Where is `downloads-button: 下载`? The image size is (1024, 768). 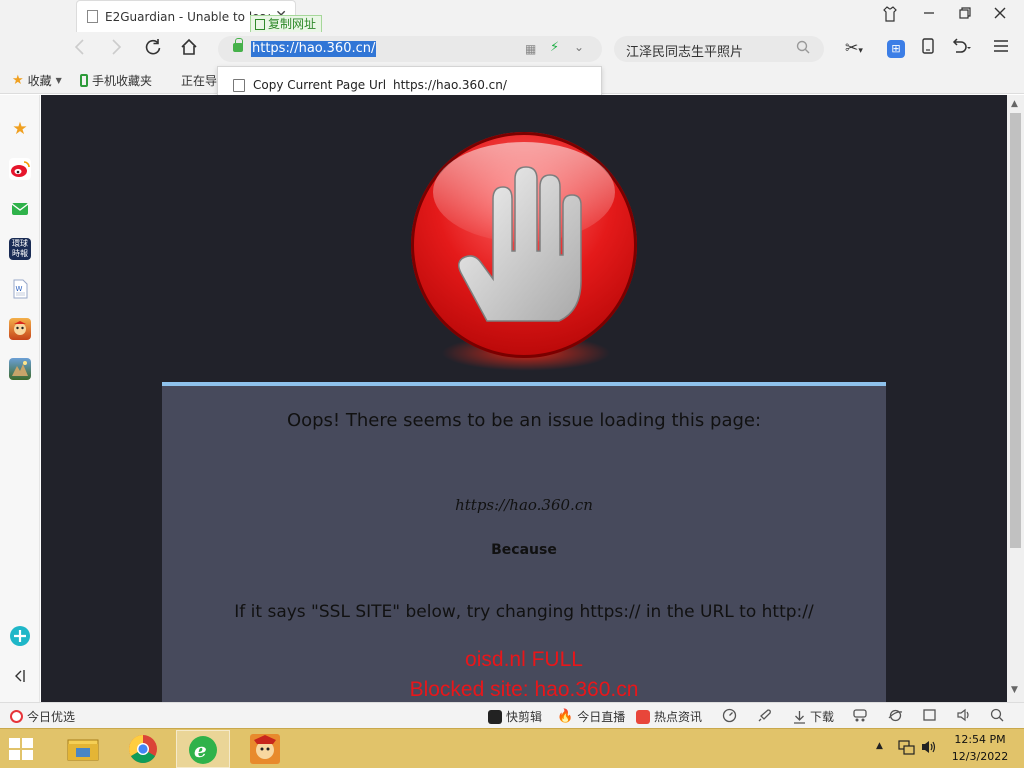 downloads-button: 下载 is located at coordinates (813, 716).